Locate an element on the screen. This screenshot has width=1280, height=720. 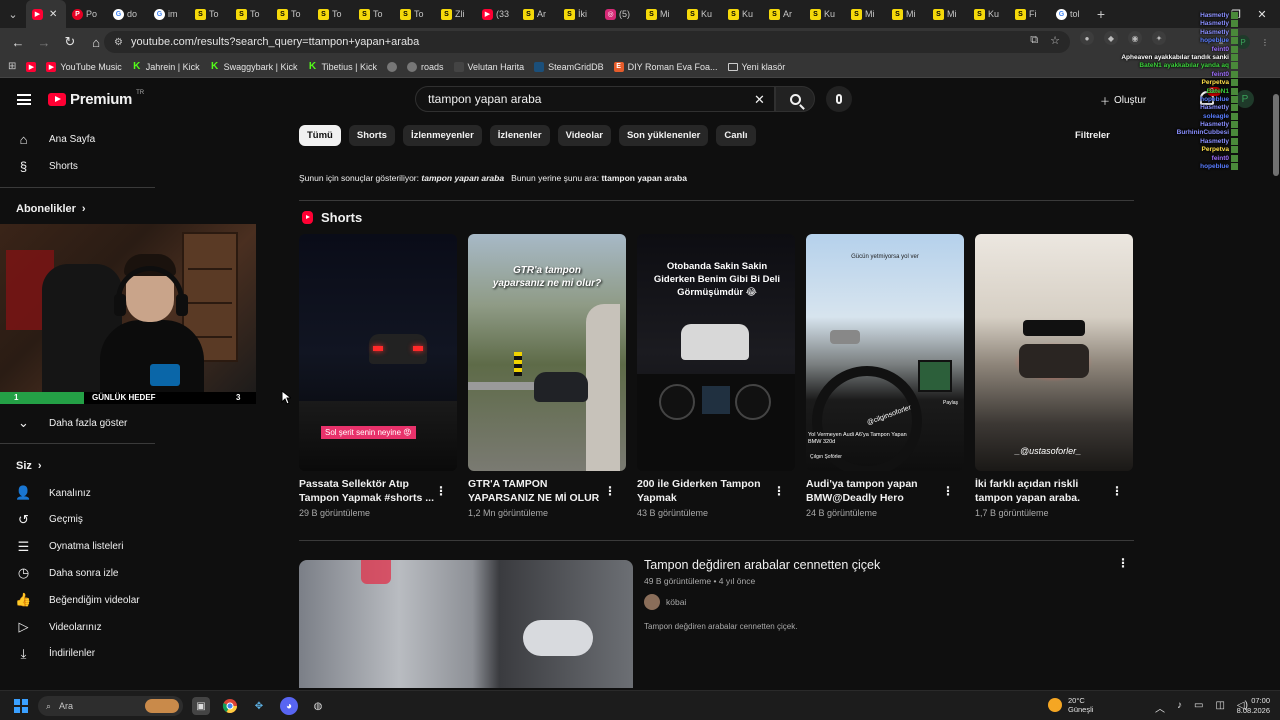
sidebar-item-download: ⤓ İndirilenler is located at coordinates (56, 654).